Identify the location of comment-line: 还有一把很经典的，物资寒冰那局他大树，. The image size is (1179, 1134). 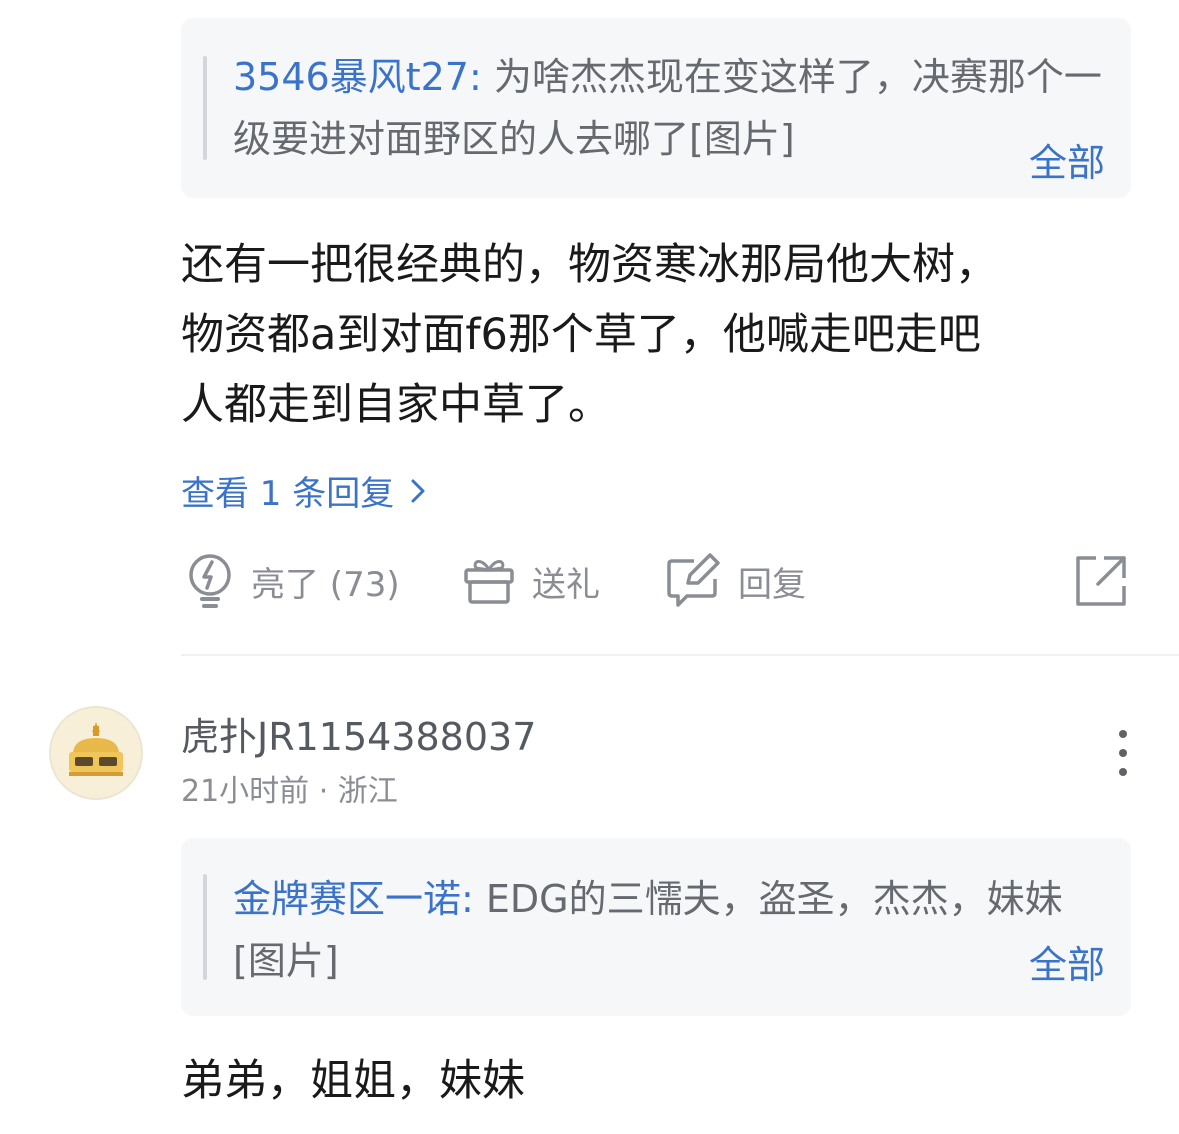
(589, 265).